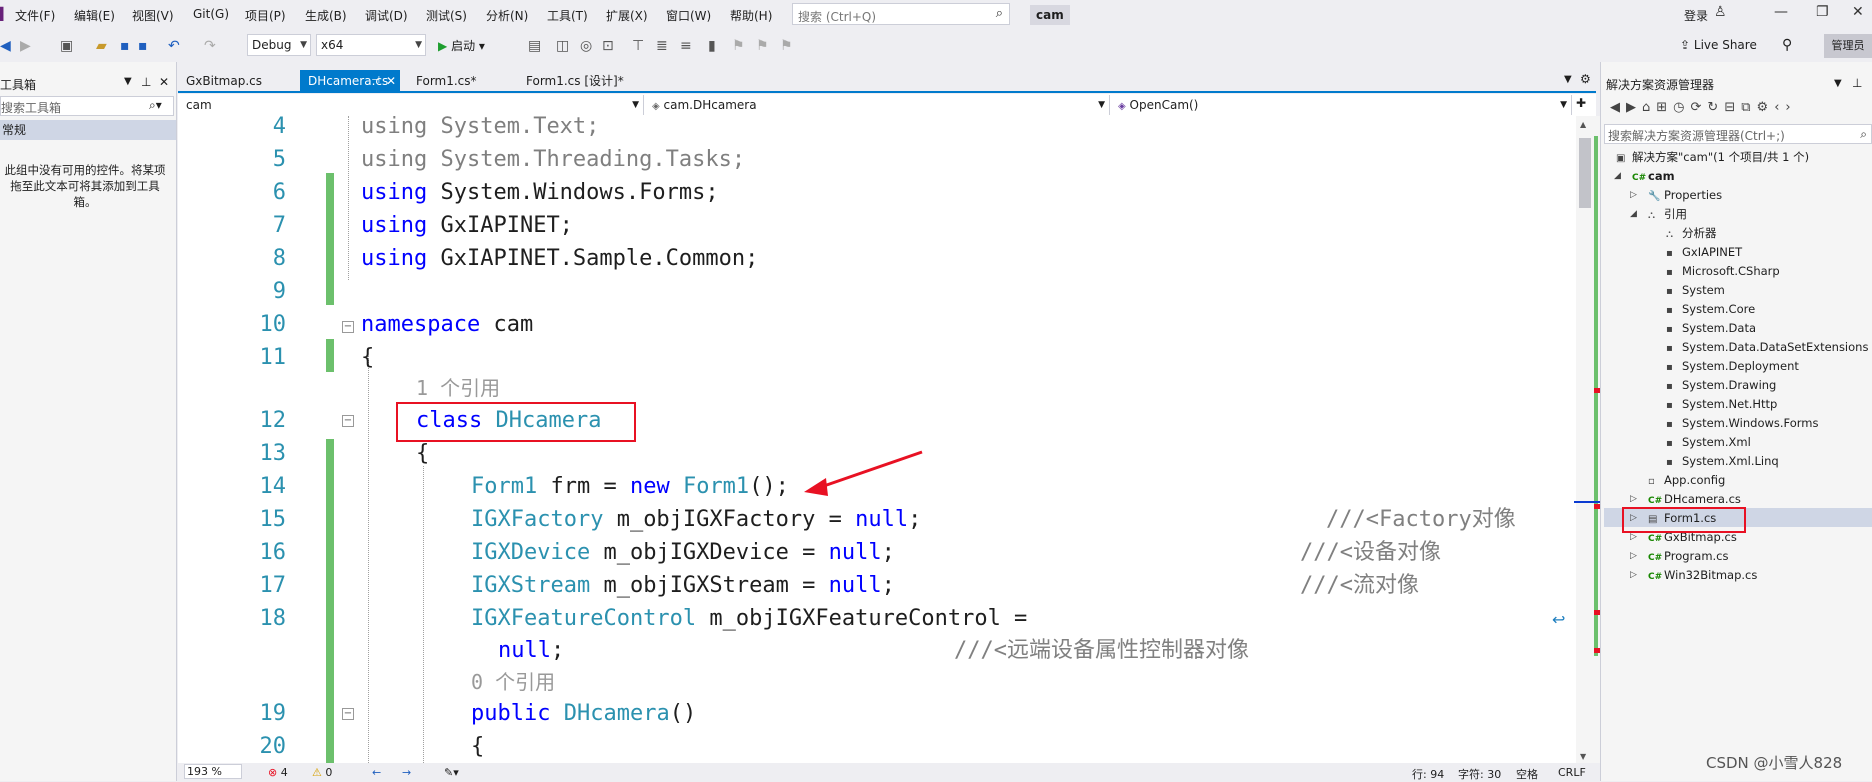  Describe the element at coordinates (284, 772) in the screenshot. I see `error-count-value: 4` at that location.